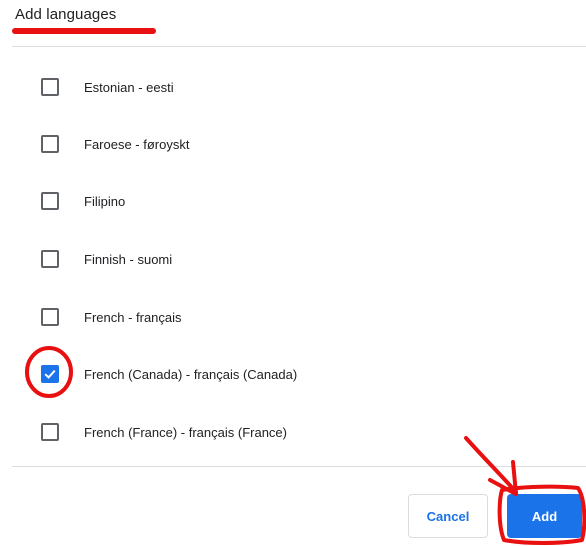 Image resolution: width=586 pixels, height=546 pixels. Describe the element at coordinates (105, 201) in the screenshot. I see `language-label: Filipino` at that location.